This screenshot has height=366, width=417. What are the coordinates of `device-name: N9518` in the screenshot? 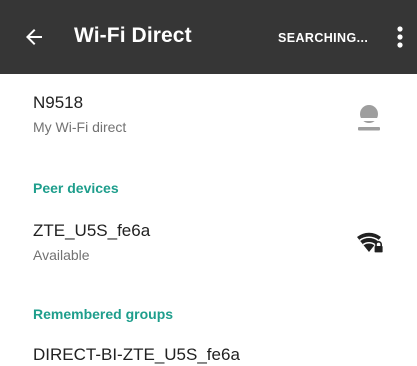 It's located at (58, 102).